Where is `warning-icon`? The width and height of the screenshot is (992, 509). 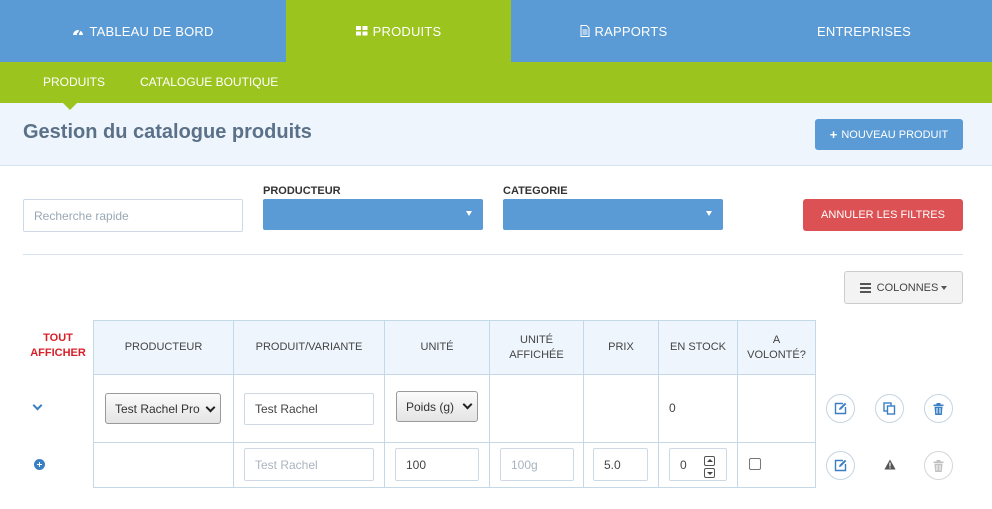
warning-icon is located at coordinates (890, 464).